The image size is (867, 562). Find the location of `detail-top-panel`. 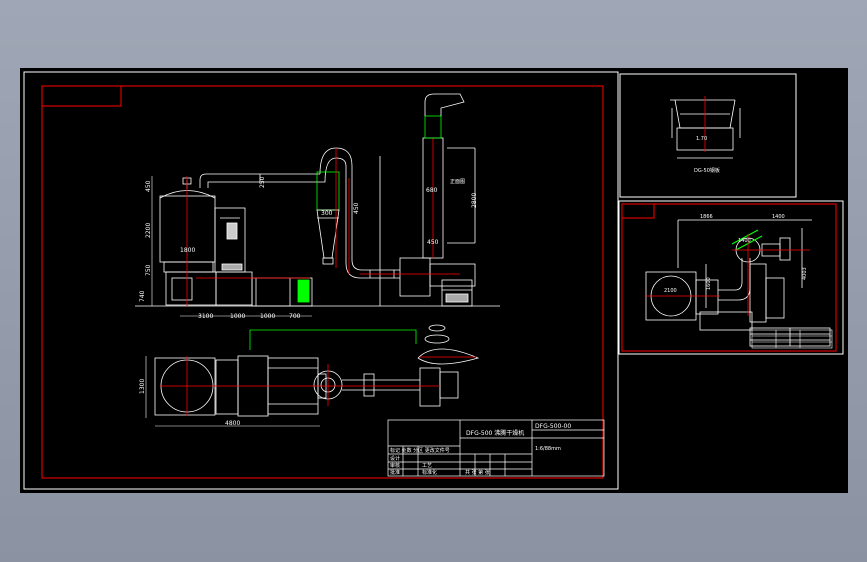

detail-top-panel is located at coordinates (708, 135).